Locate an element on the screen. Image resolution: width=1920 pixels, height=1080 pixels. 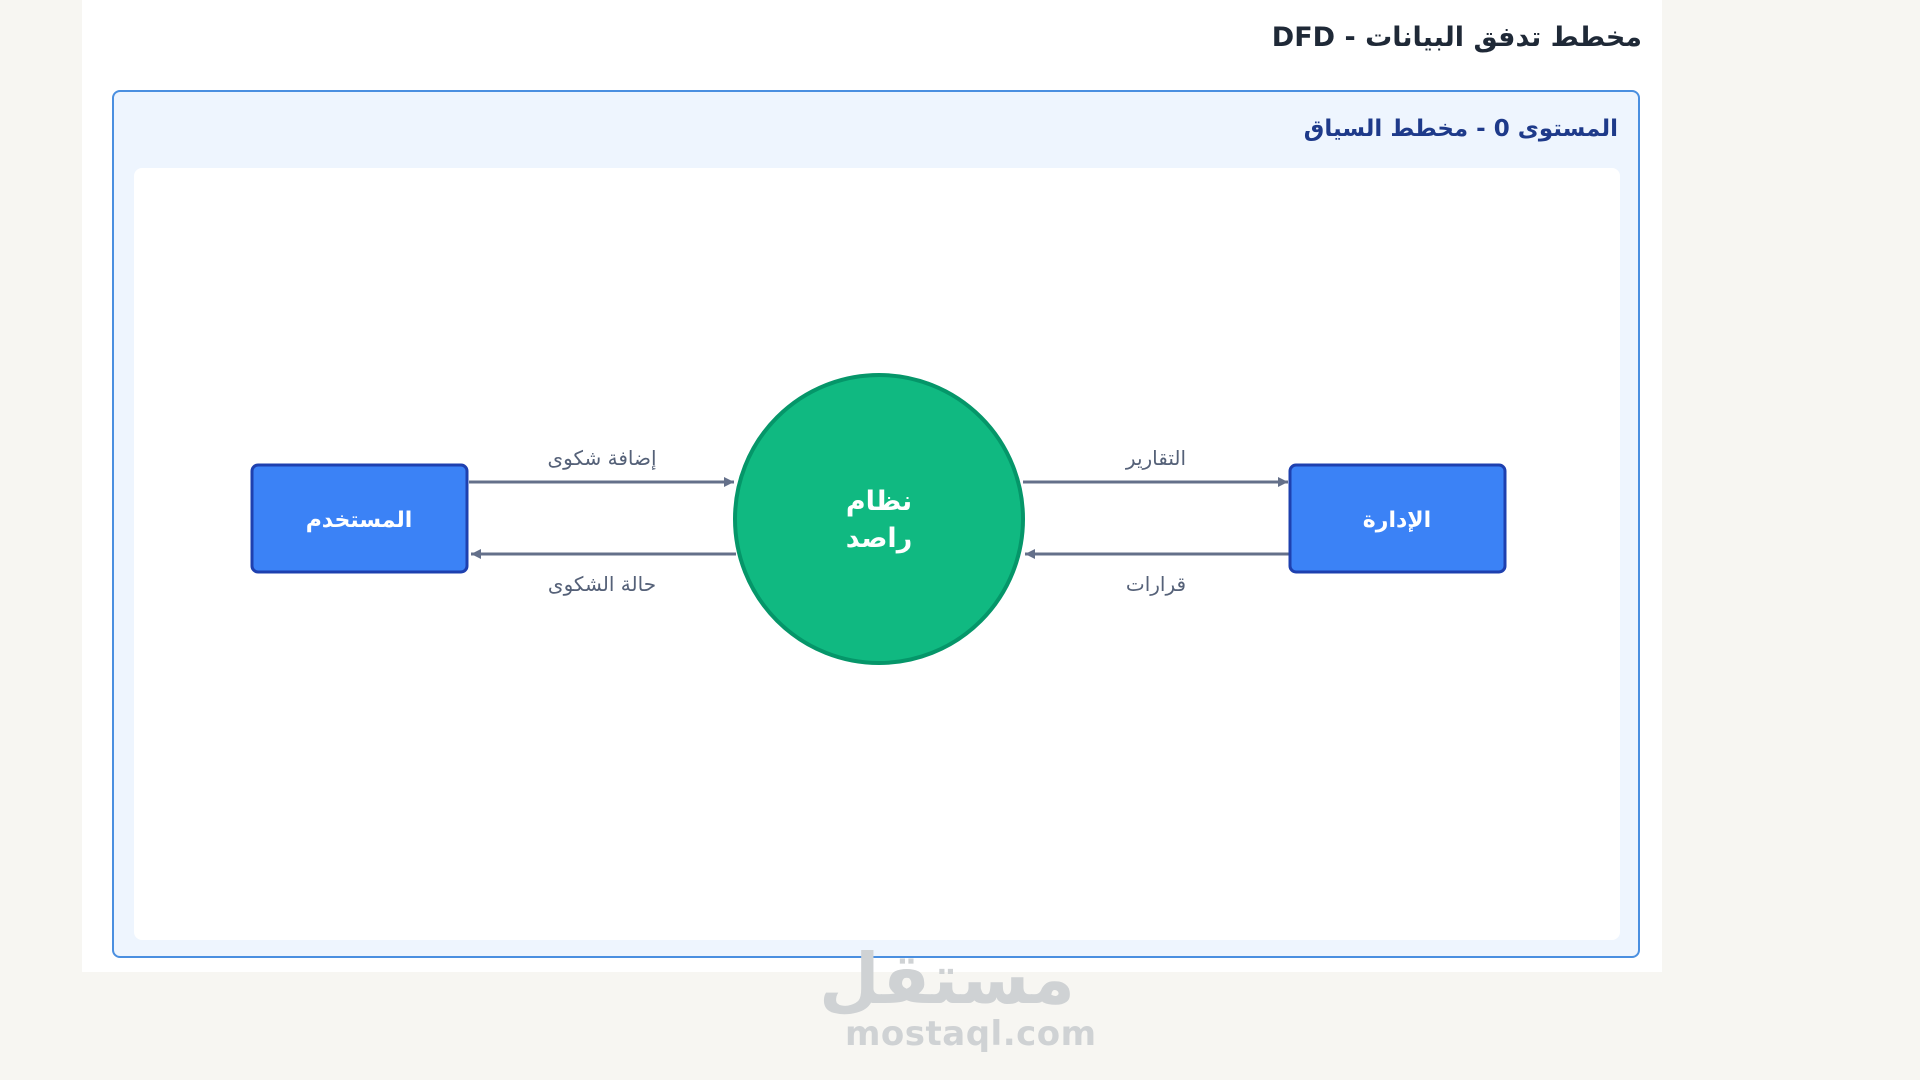
process-system-label-line2: راصد is located at coordinates (879, 538).